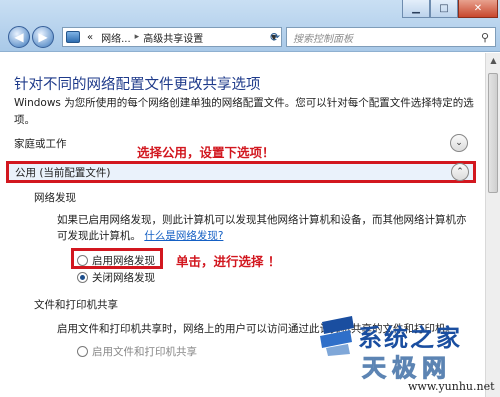  What do you see at coordinates (43, 37) in the screenshot?
I see `forward-button: ▶` at bounding box center [43, 37].